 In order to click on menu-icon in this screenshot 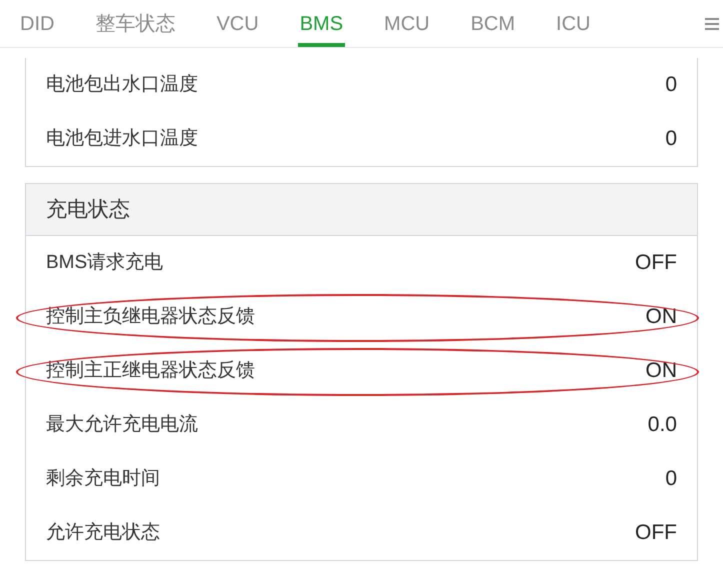, I will do `click(712, 24)`.